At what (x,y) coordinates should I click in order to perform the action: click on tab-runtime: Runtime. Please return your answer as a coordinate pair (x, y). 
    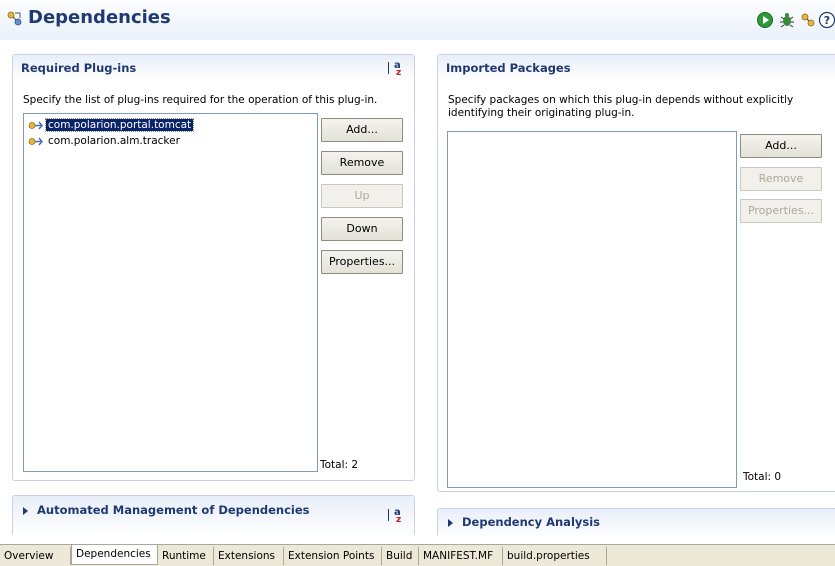
    Looking at the image, I should click on (186, 556).